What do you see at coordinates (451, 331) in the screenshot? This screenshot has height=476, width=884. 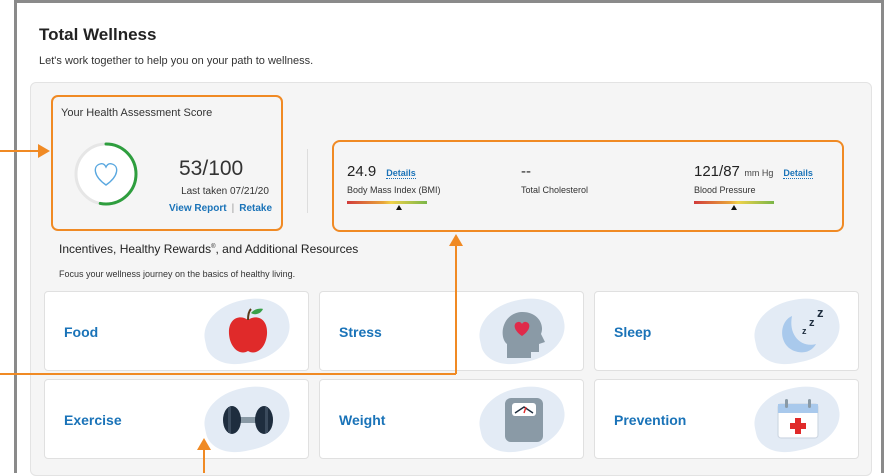 I see `card-stress: Stress` at bounding box center [451, 331].